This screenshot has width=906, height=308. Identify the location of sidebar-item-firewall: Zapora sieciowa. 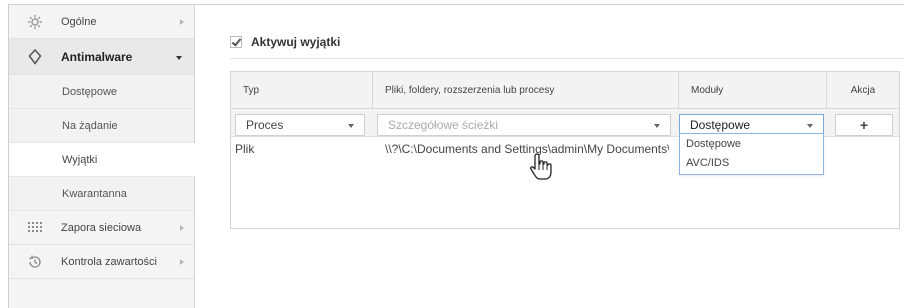
(101, 228).